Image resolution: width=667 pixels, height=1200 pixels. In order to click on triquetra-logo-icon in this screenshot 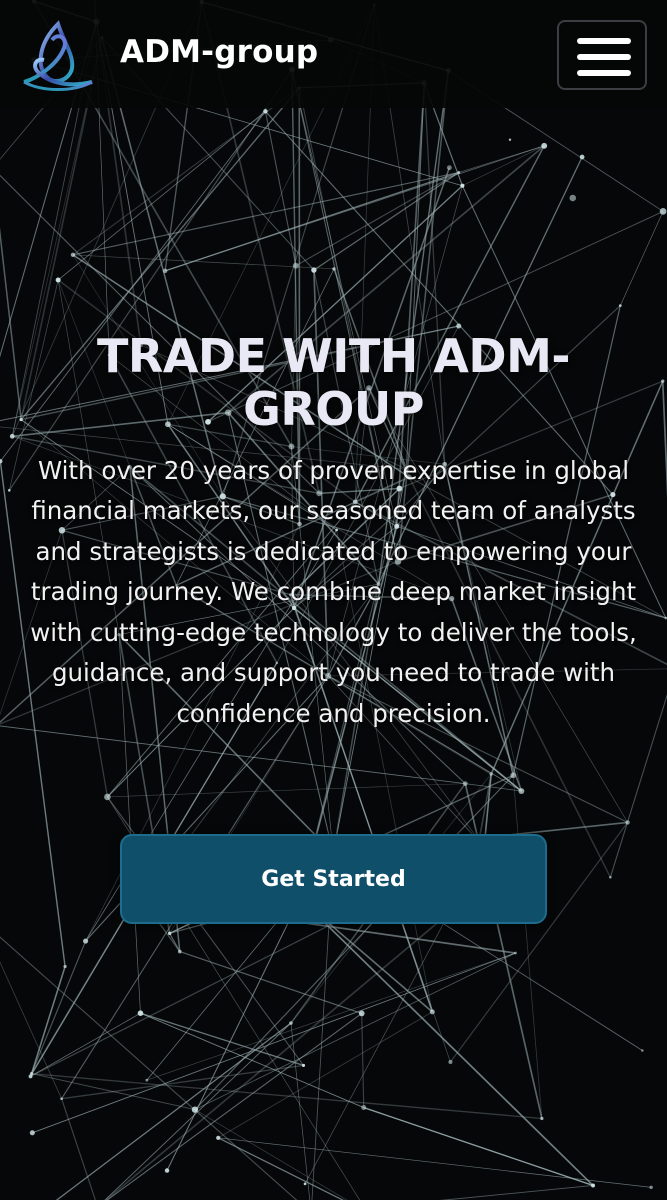, I will do `click(58, 58)`.